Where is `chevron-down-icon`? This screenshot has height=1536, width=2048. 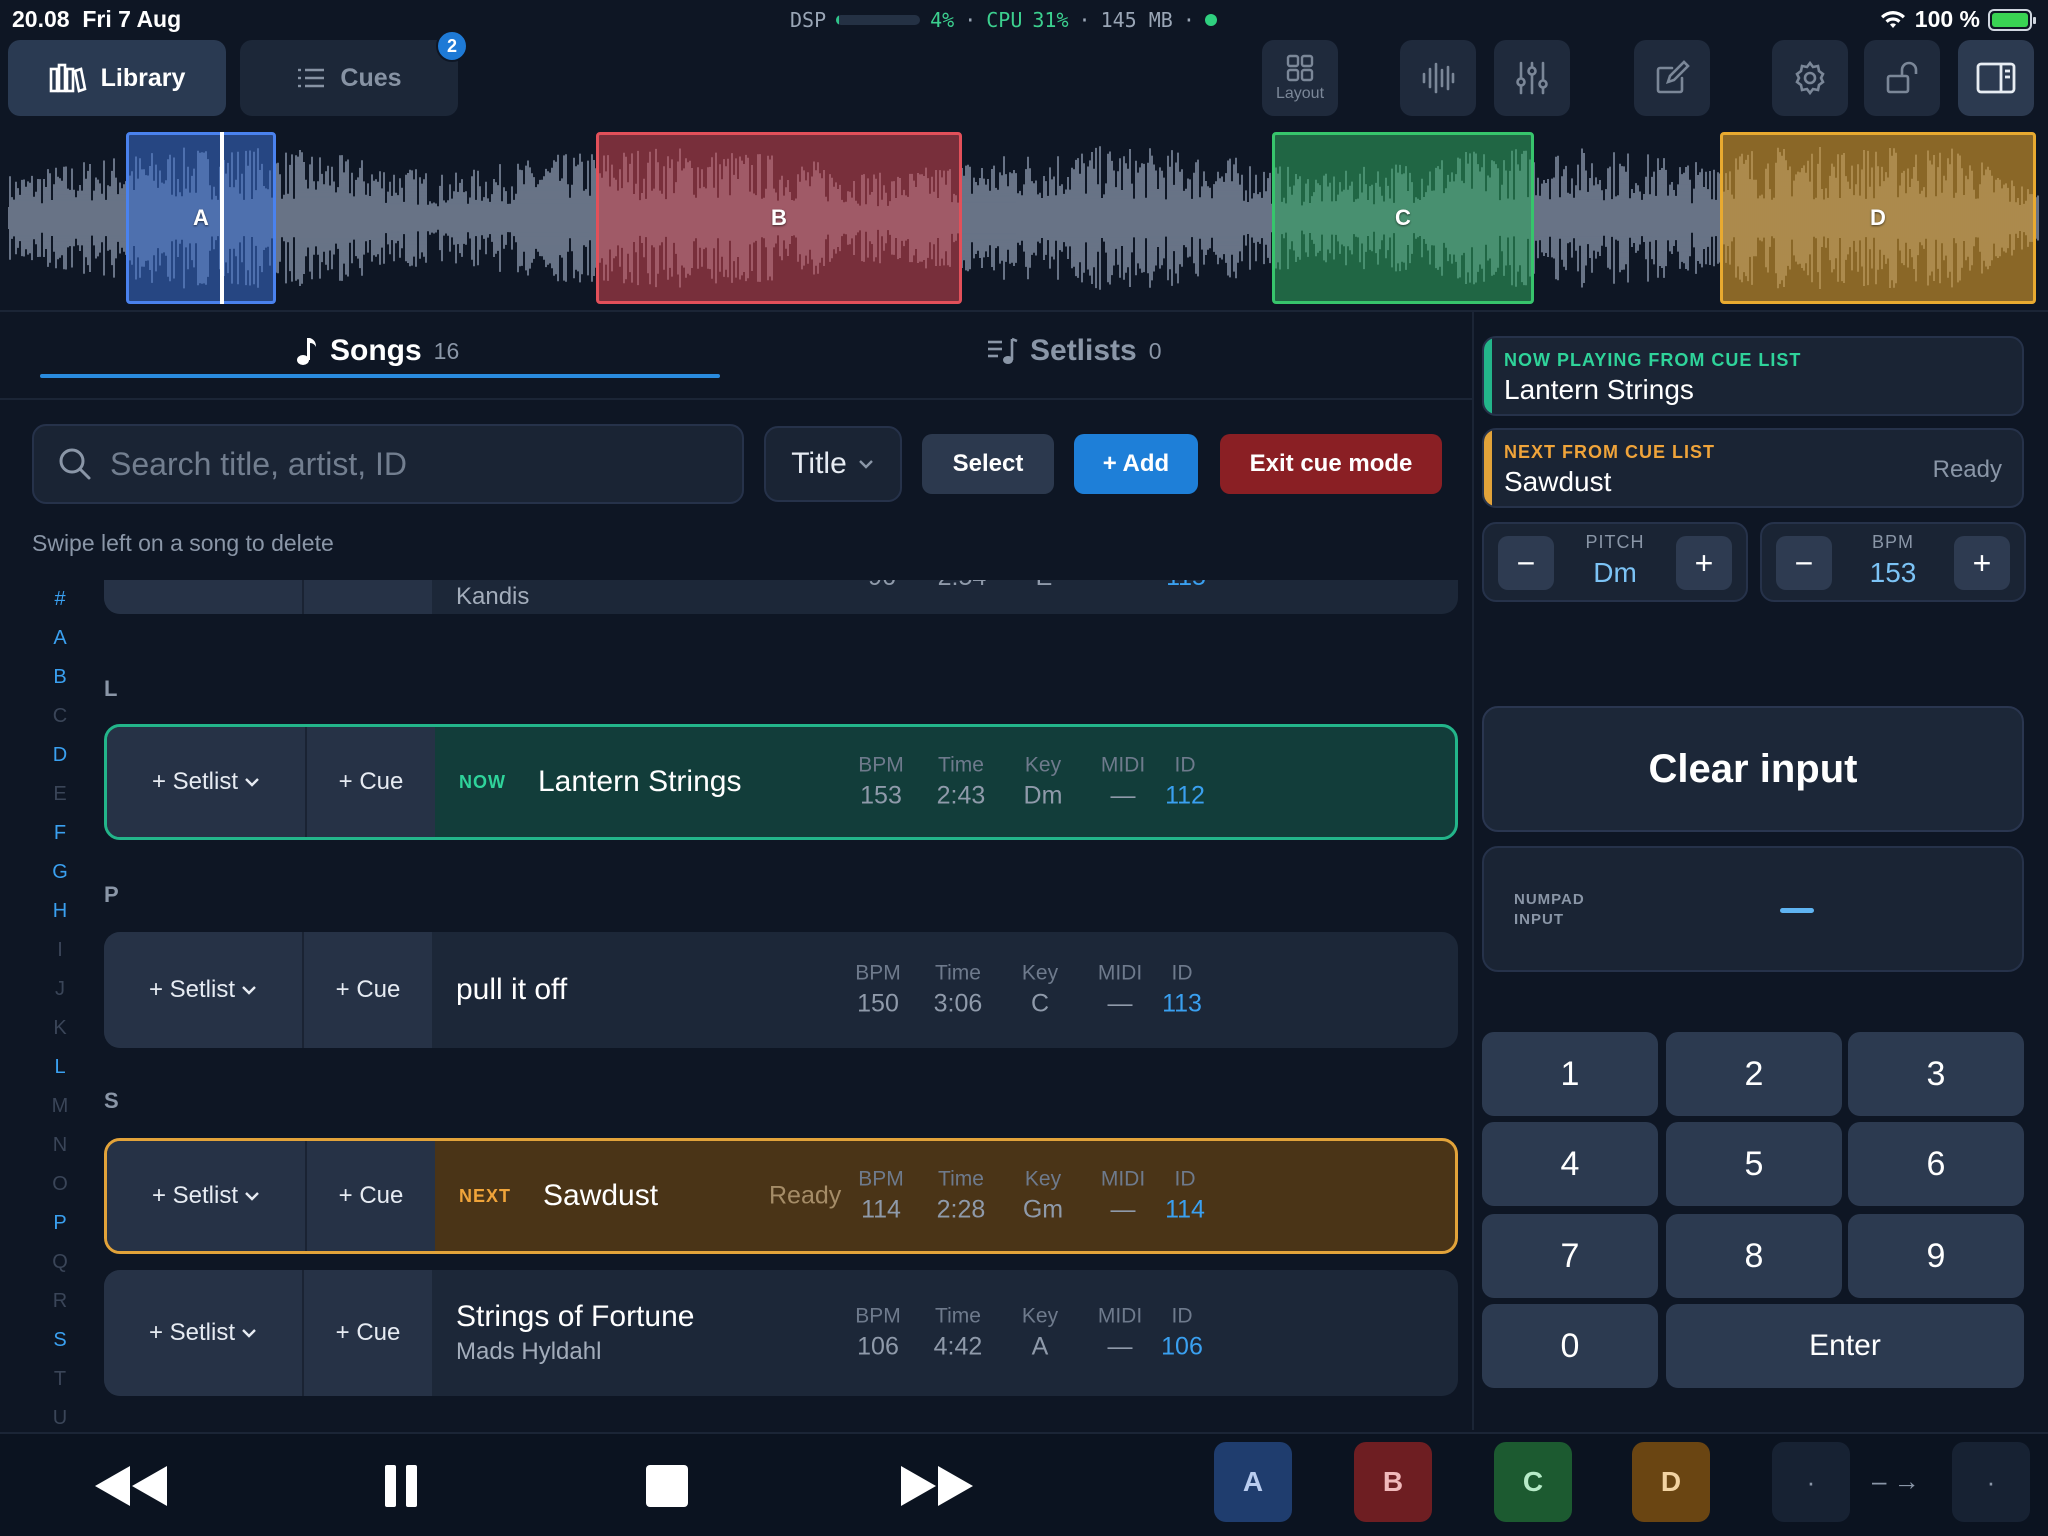
chevron-down-icon is located at coordinates (252, 1196).